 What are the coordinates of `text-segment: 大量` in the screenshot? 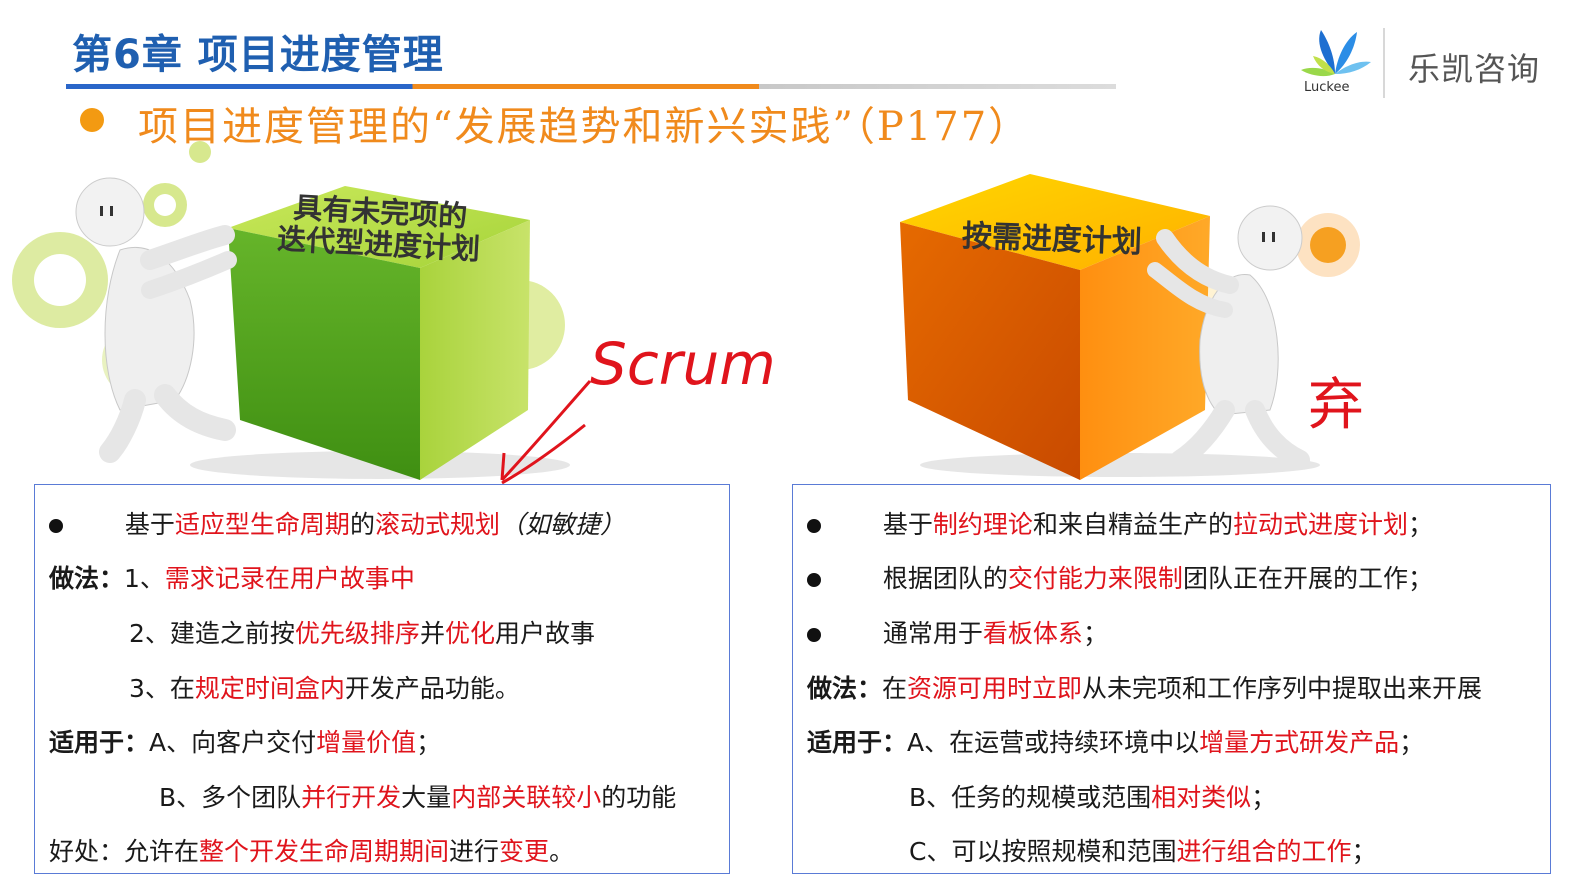 It's located at (426, 797).